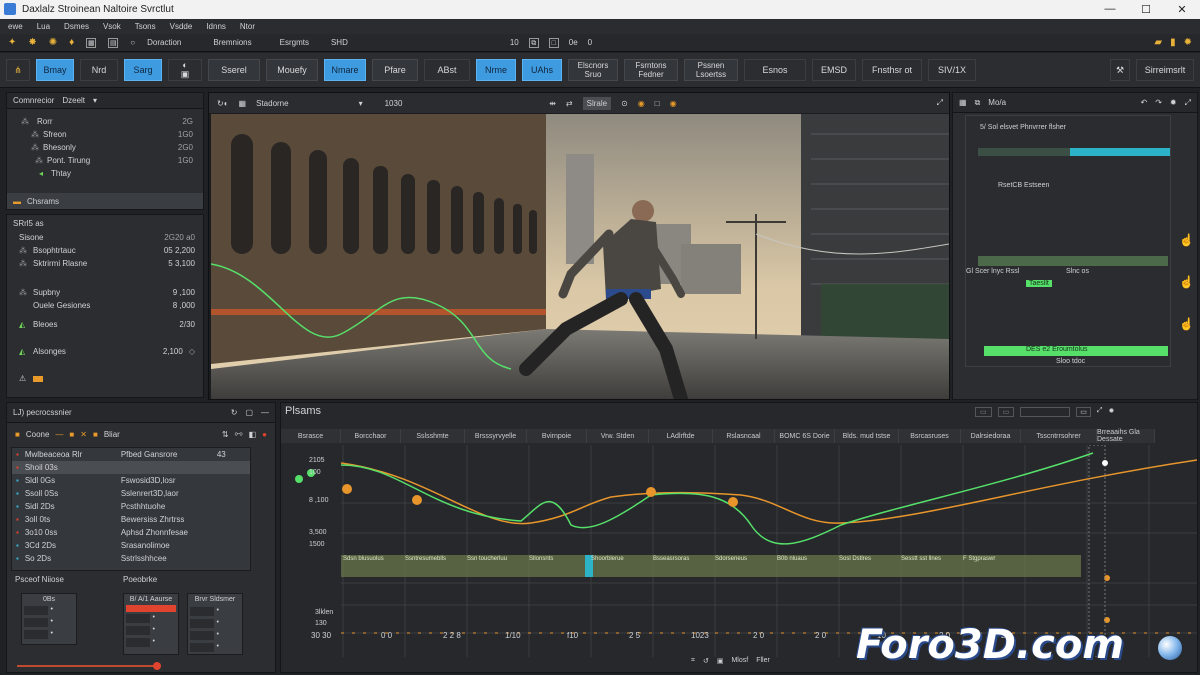 This screenshot has height=675, width=1200. I want to click on light-icon: ◉, so click(641, 103).